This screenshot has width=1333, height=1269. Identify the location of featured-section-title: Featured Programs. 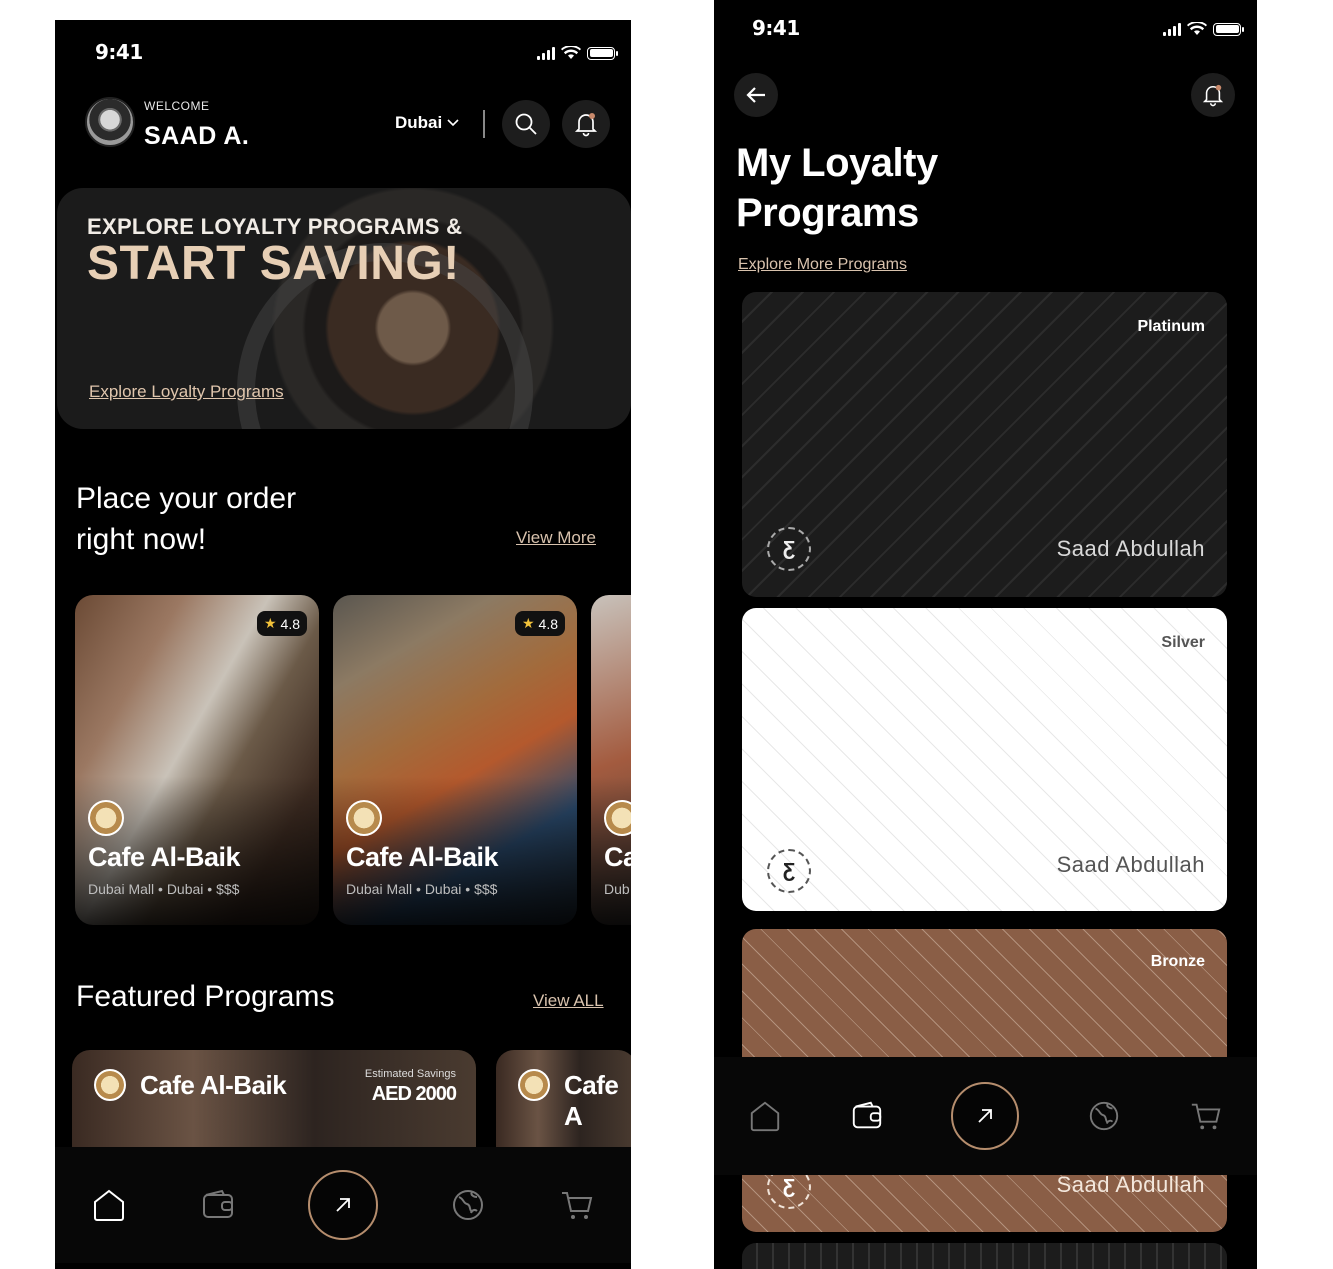
(205, 996).